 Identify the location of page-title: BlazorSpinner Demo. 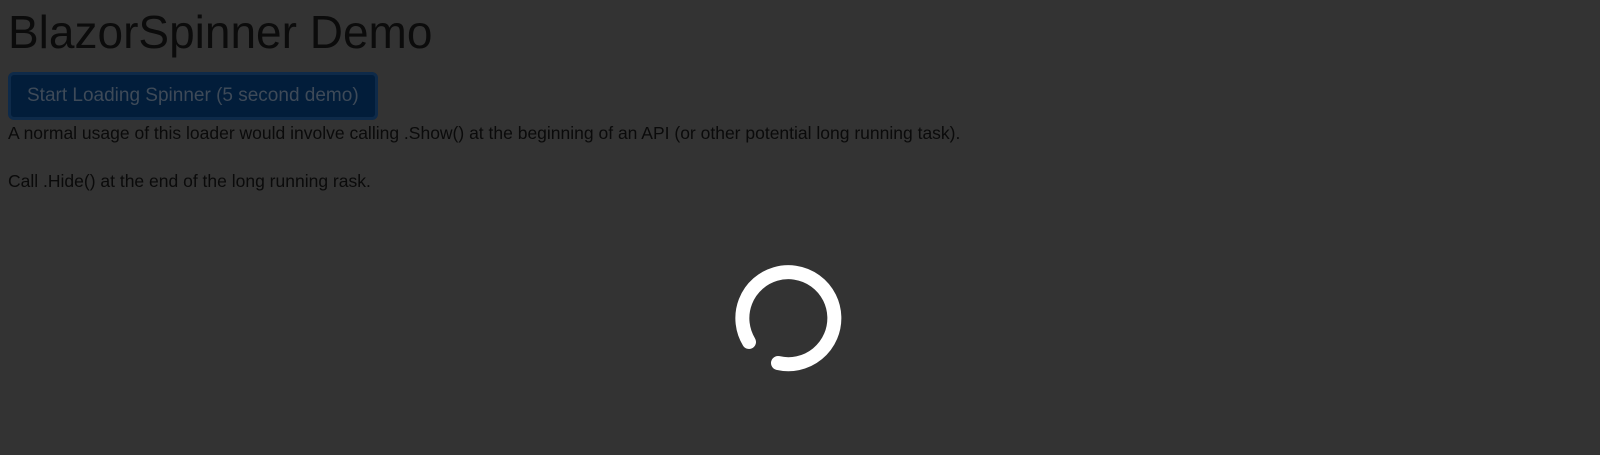
(220, 32).